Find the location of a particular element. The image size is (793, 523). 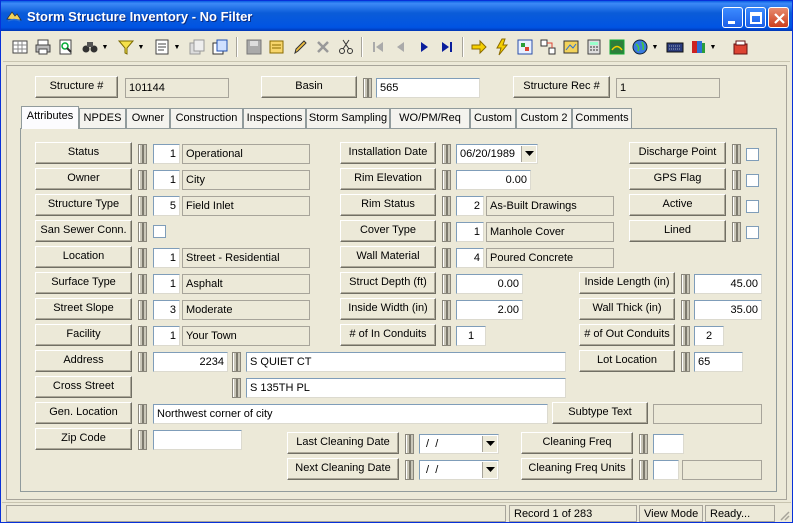

map-button is located at coordinates (571, 47).